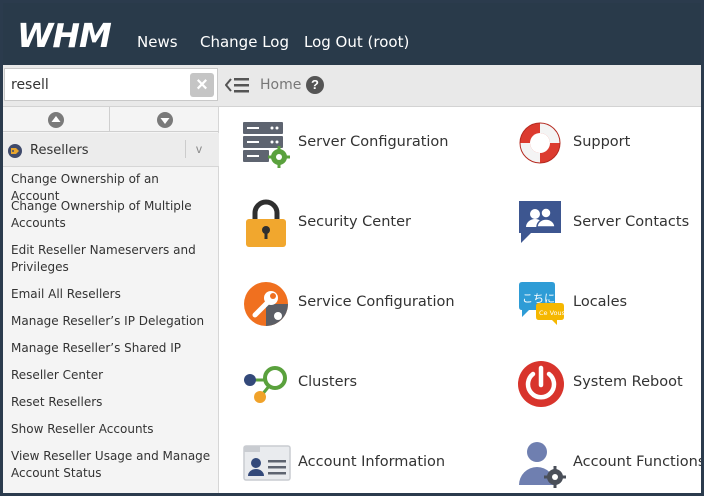 Image resolution: width=704 pixels, height=496 pixels. What do you see at coordinates (540, 145) in the screenshot?
I see `lifebuoy-icon` at bounding box center [540, 145].